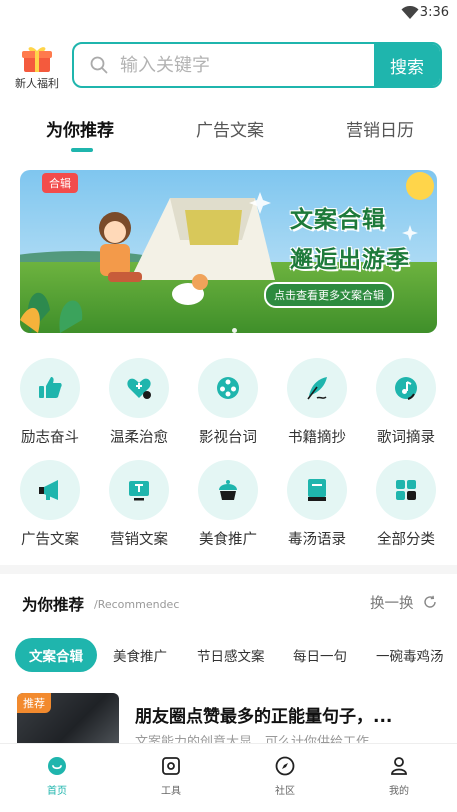  What do you see at coordinates (228, 388) in the screenshot?
I see `film-reel-icon` at bounding box center [228, 388].